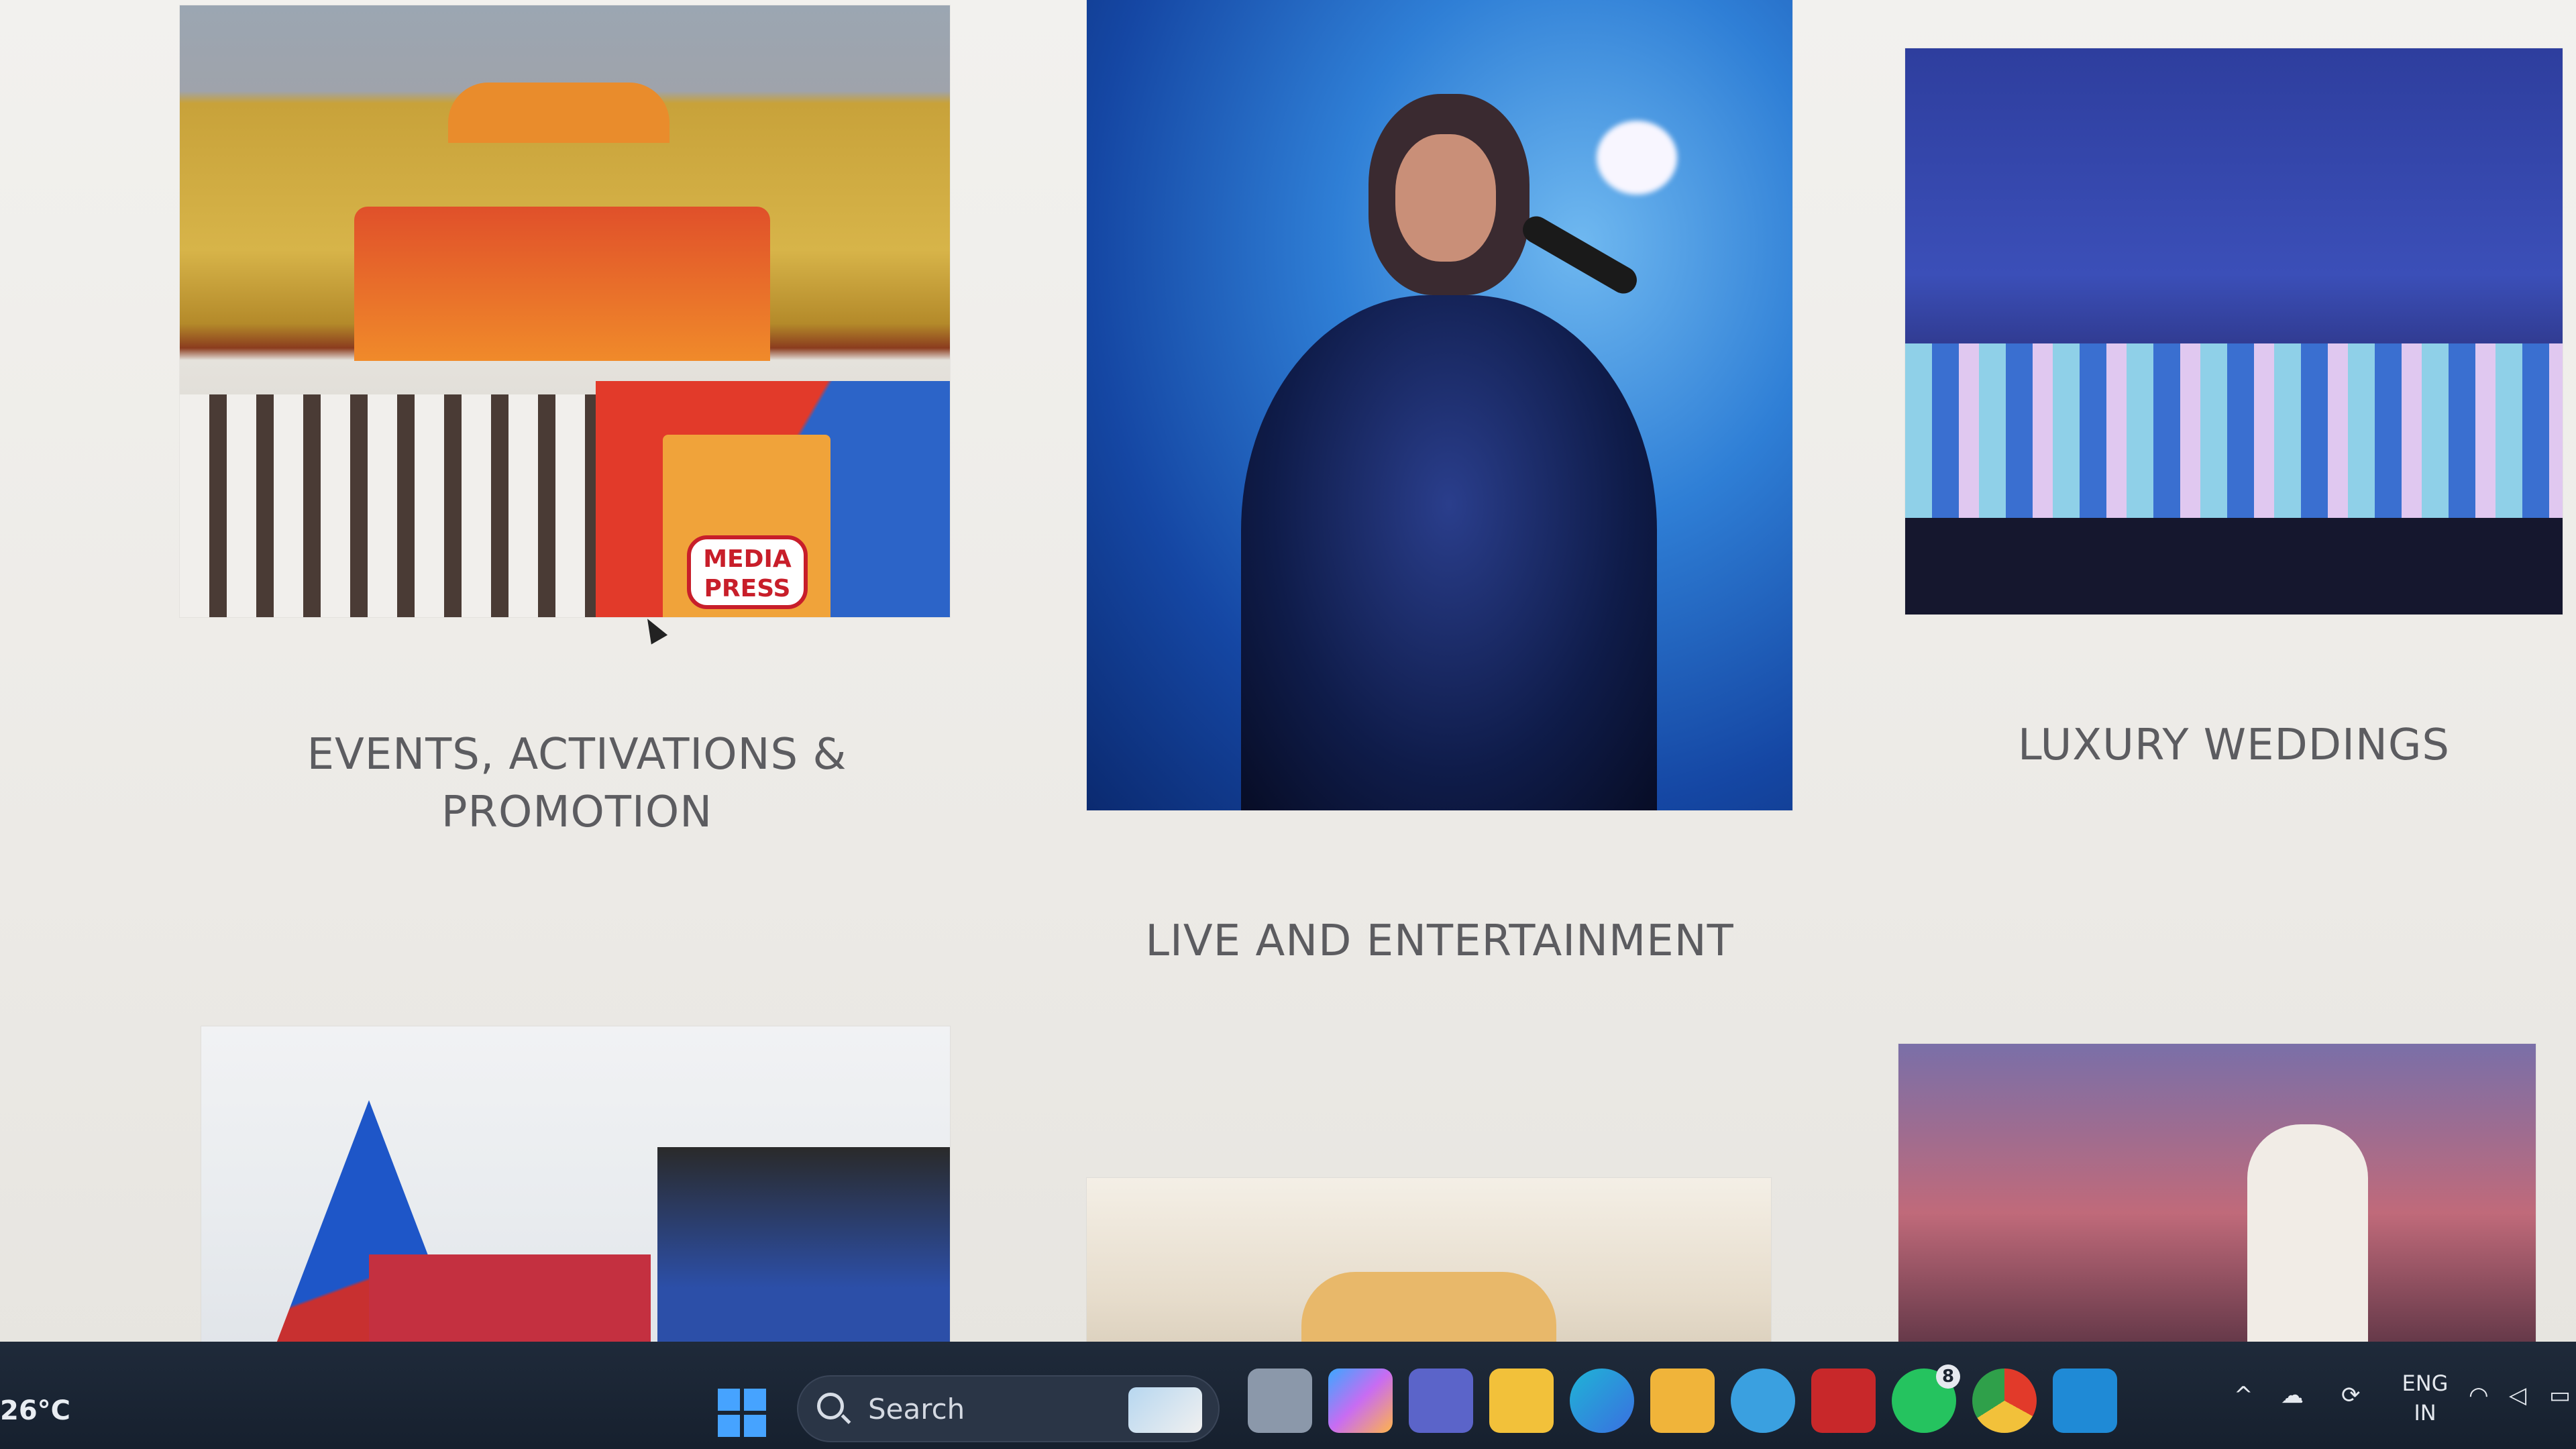 The image size is (2576, 1449). What do you see at coordinates (1360, 1400) in the screenshot?
I see `copilot-icon` at bounding box center [1360, 1400].